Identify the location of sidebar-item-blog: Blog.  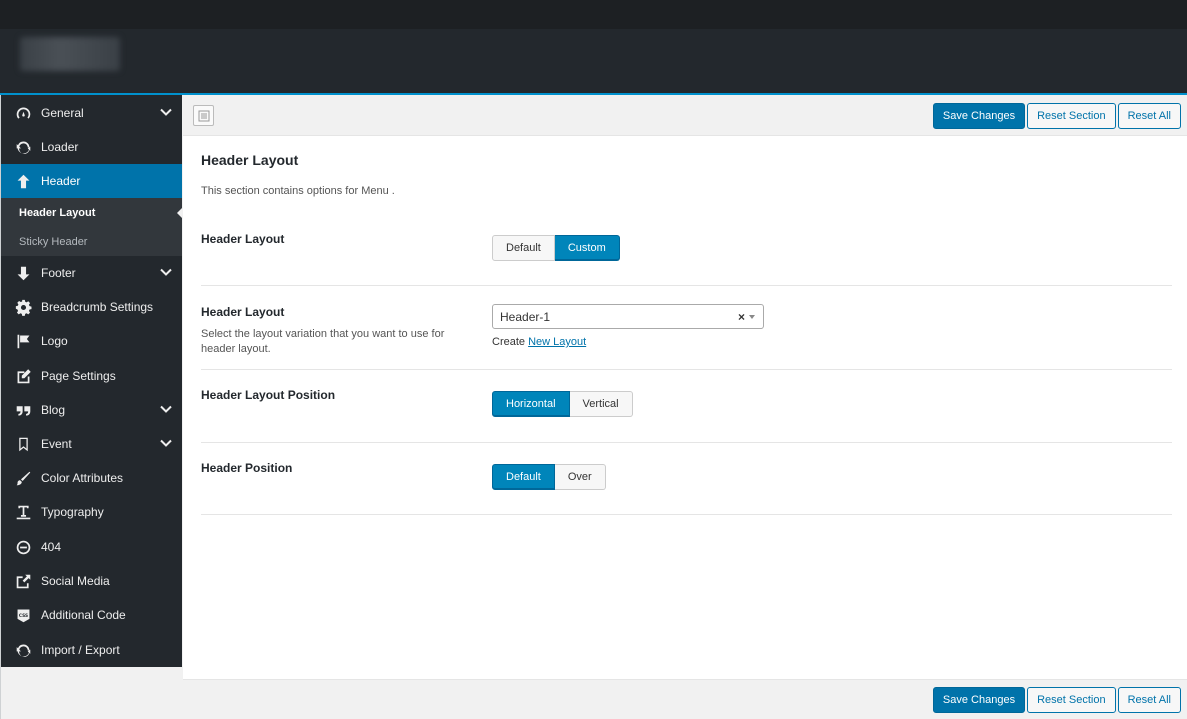
(91, 410).